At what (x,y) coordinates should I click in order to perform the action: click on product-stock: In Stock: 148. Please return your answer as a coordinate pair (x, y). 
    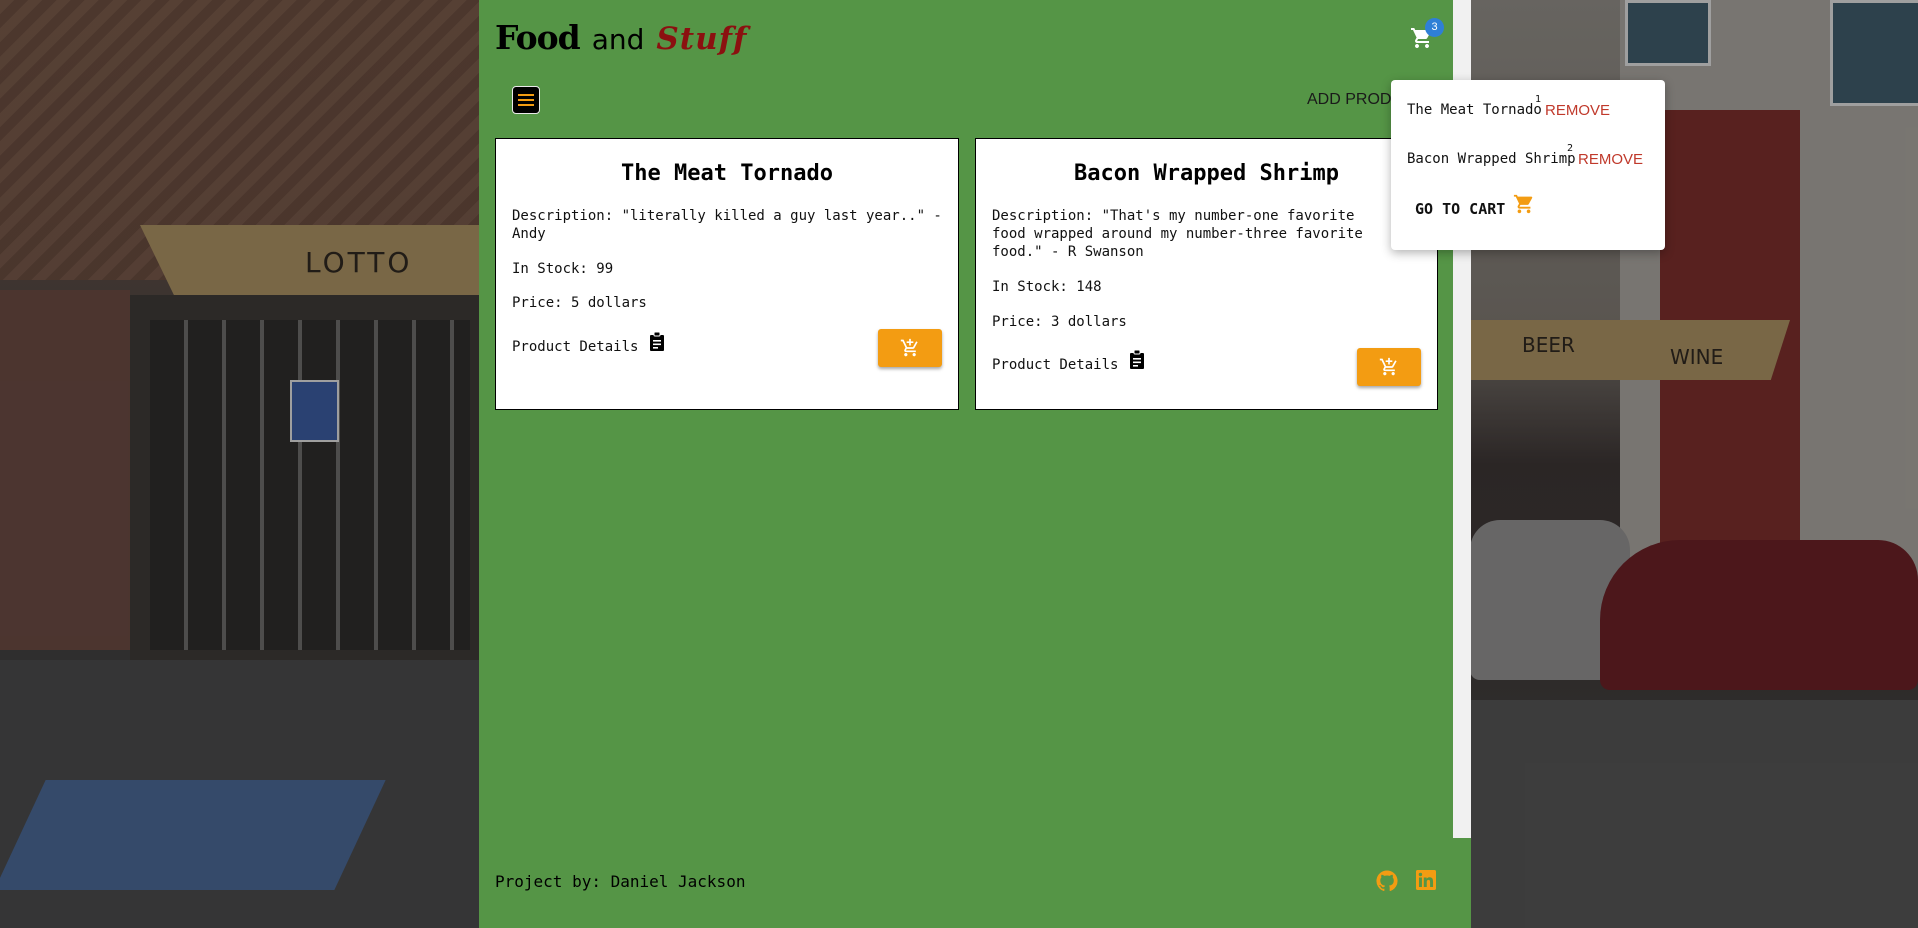
    Looking at the image, I should click on (1047, 287).